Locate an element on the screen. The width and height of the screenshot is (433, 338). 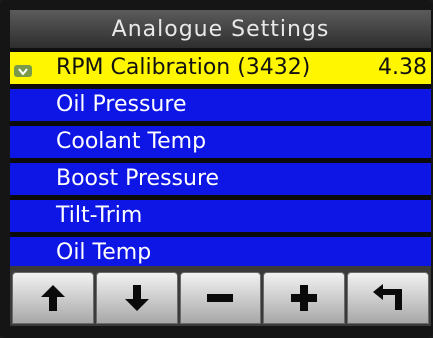
back-button is located at coordinates (388, 298).